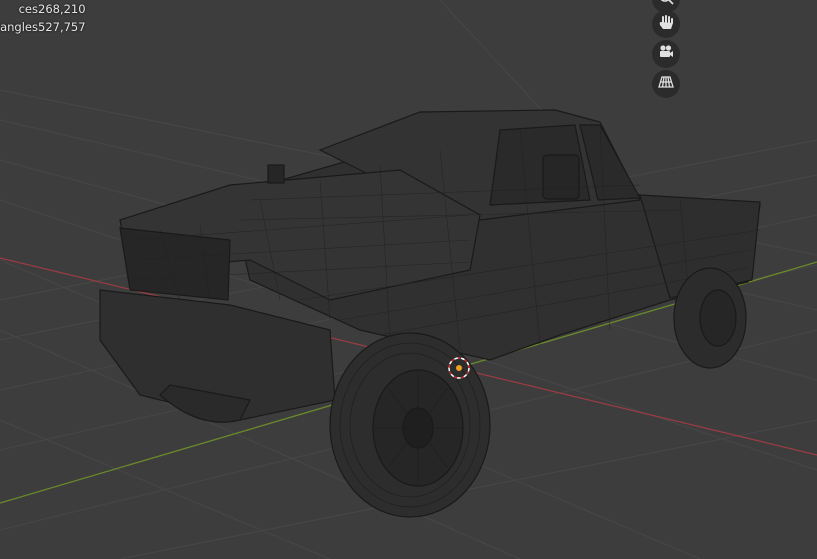 Image resolution: width=817 pixels, height=559 pixels. What do you see at coordinates (19, 27) in the screenshot?
I see `triangles-label: angles` at bounding box center [19, 27].